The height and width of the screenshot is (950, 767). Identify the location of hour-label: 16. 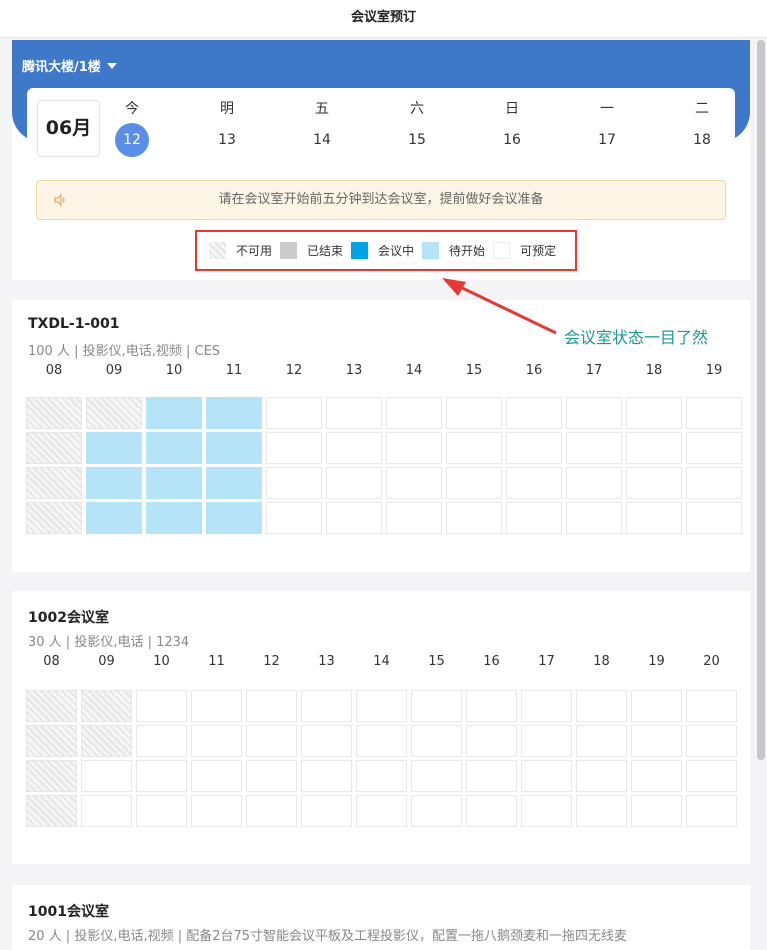
(491, 661).